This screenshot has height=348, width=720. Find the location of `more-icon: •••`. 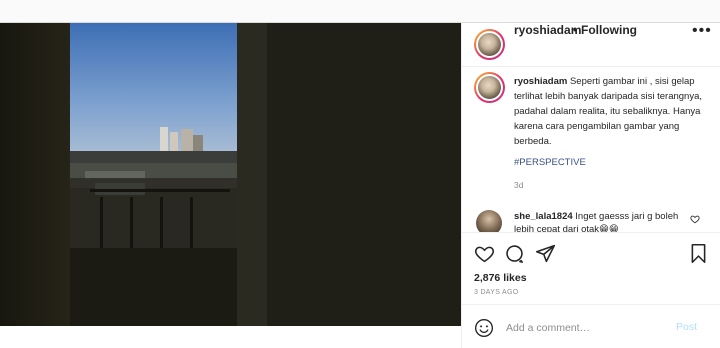

more-icon: ••• is located at coordinates (701, 31).